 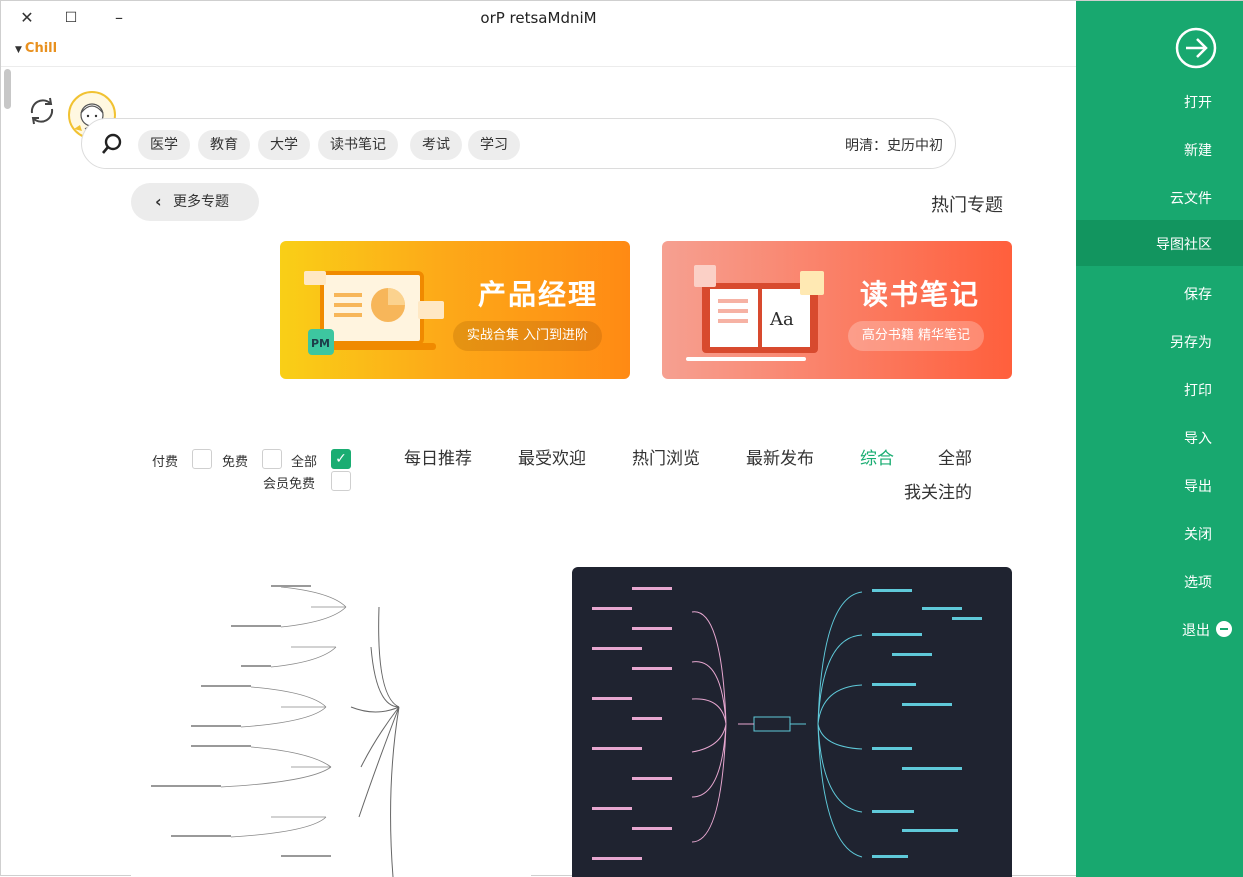 What do you see at coordinates (1198, 103) in the screenshot?
I see `sidebar-item-label: 打开` at bounding box center [1198, 103].